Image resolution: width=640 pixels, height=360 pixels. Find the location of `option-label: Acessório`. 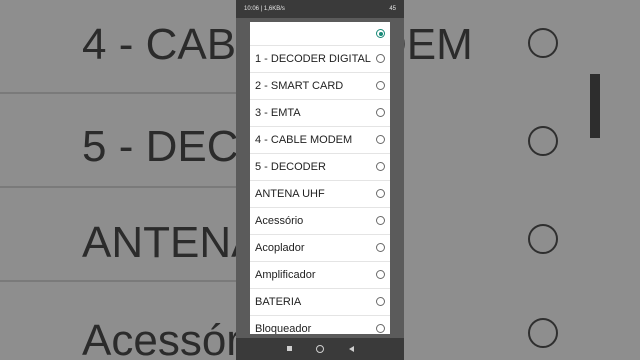

option-label: Acessório is located at coordinates (279, 221).